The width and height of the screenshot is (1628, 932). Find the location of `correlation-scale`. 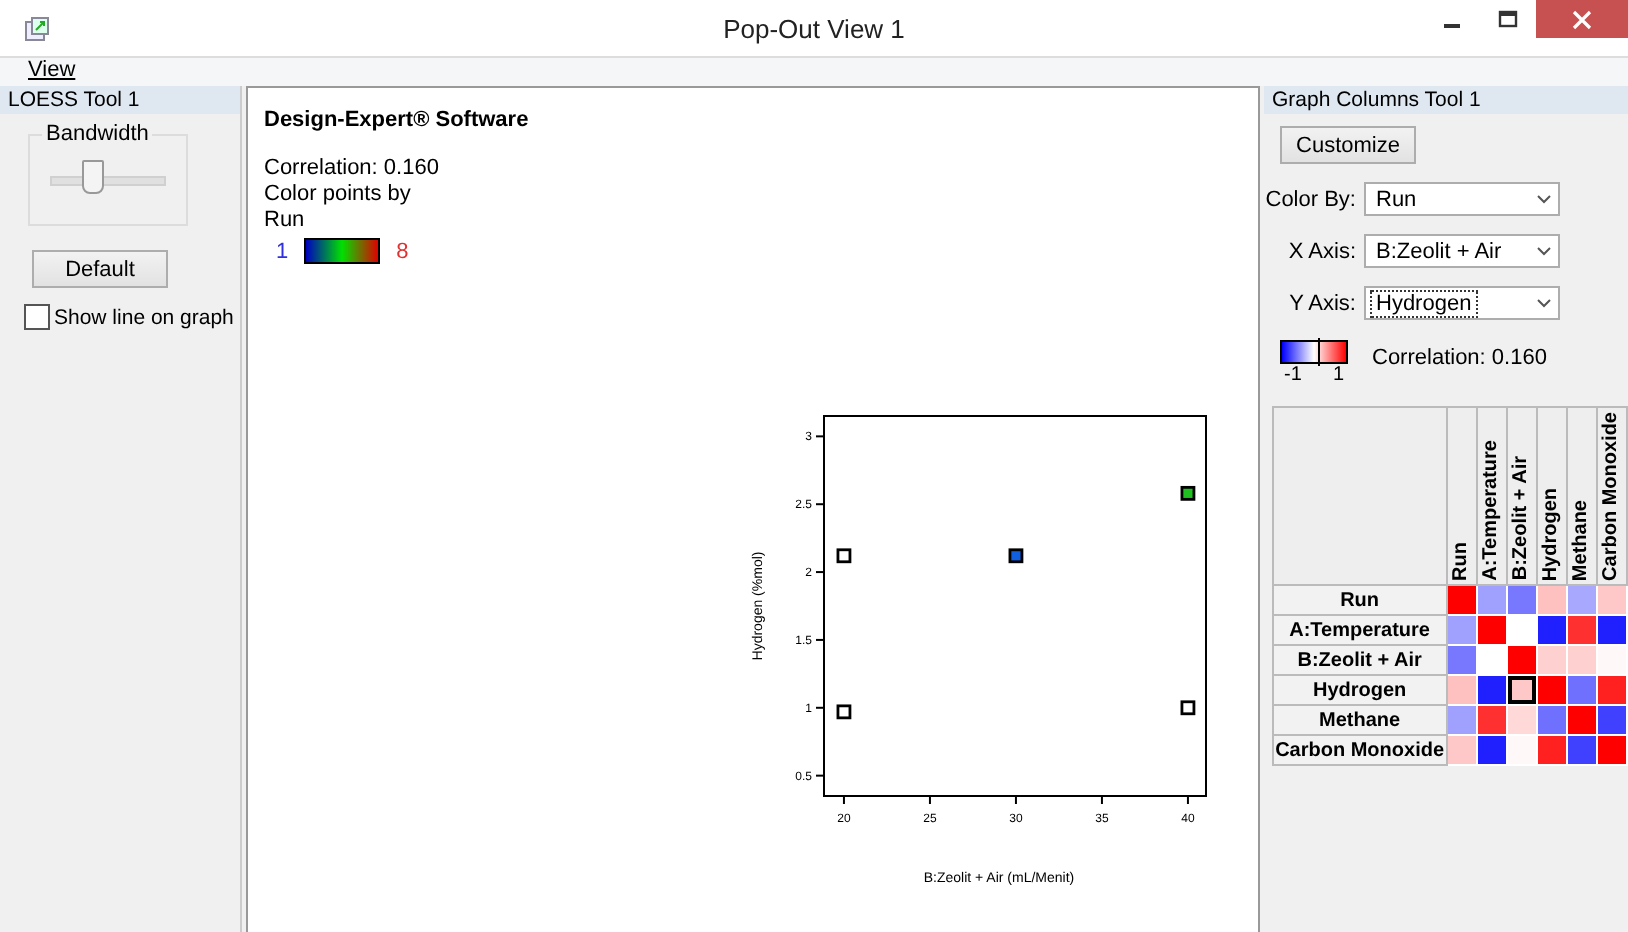

correlation-scale is located at coordinates (1314, 352).